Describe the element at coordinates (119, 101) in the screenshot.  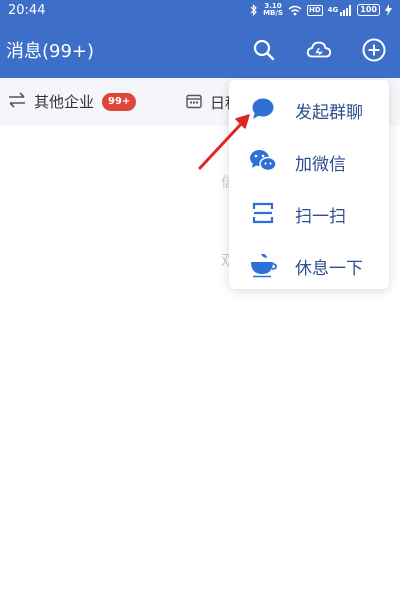
I see `unread-badge: 99+` at that location.